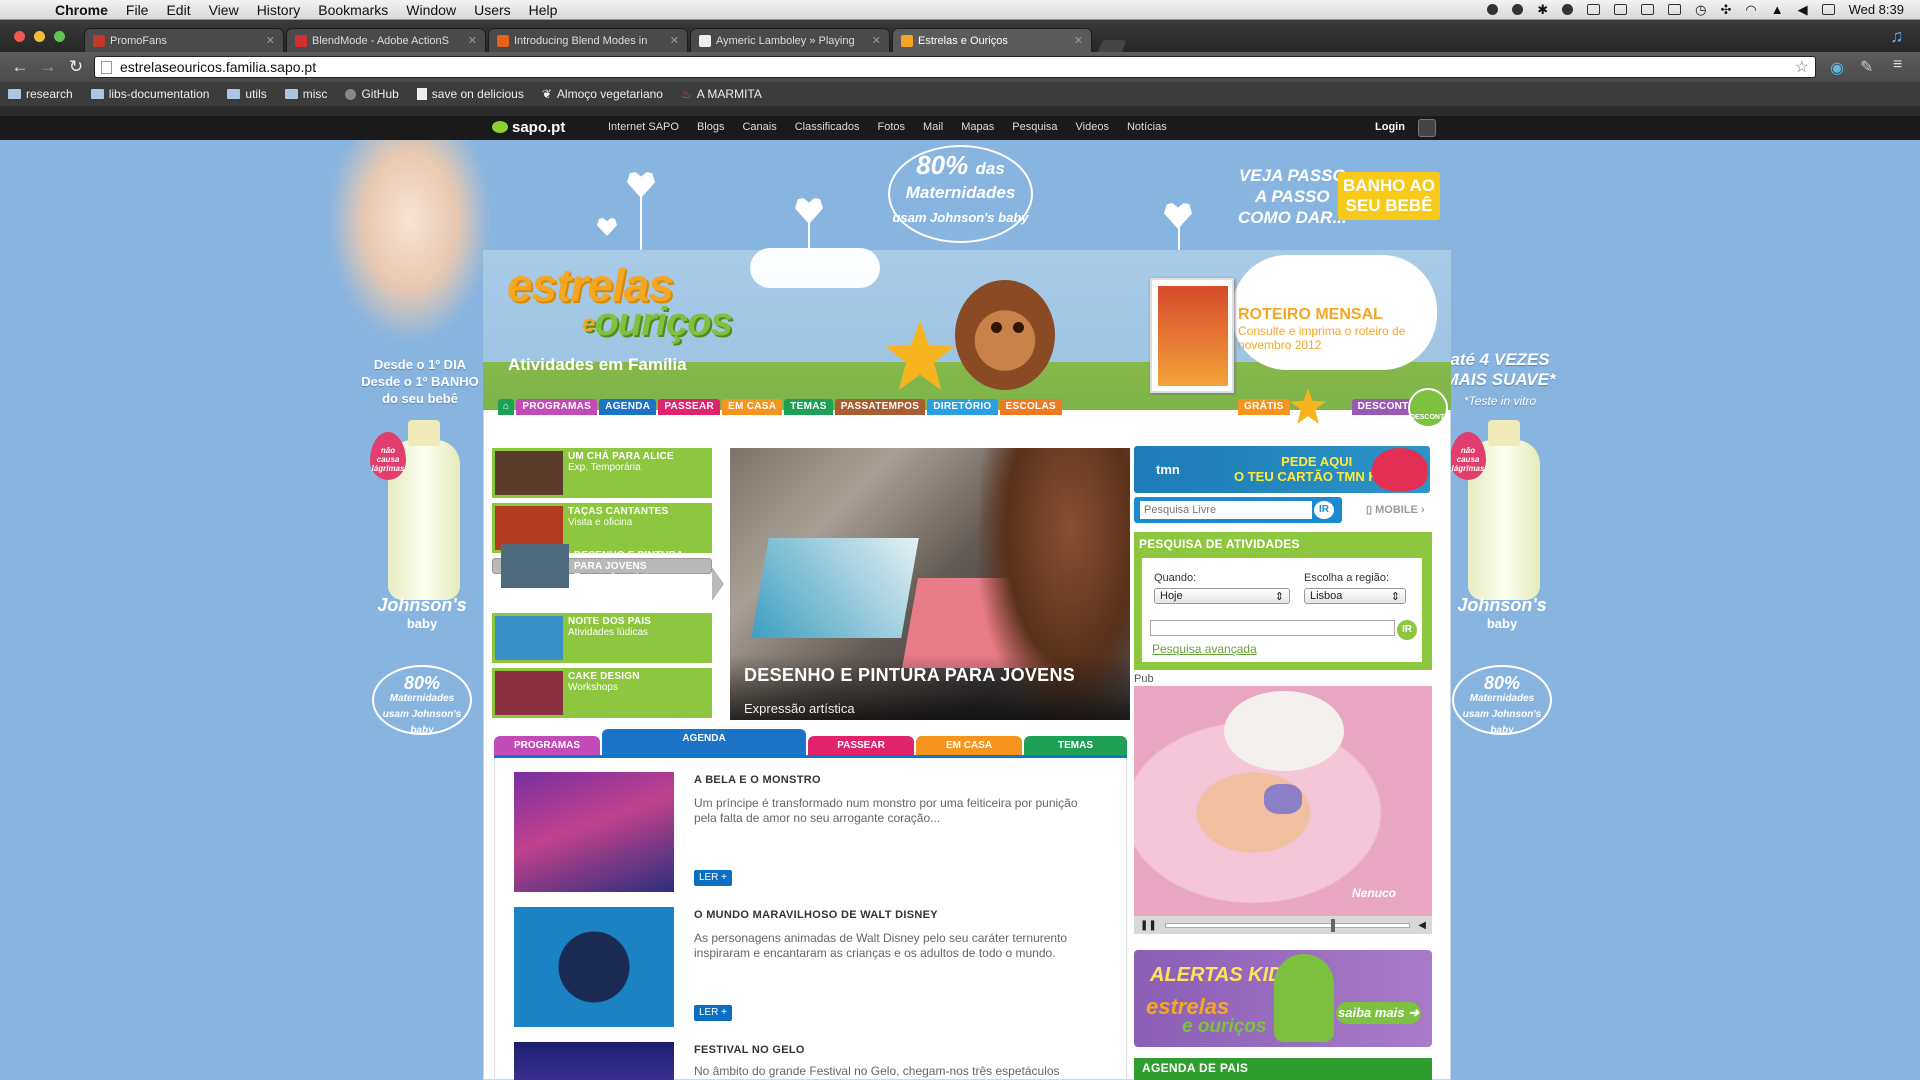 The image size is (1920, 1080). I want to click on menu-file: File, so click(137, 10).